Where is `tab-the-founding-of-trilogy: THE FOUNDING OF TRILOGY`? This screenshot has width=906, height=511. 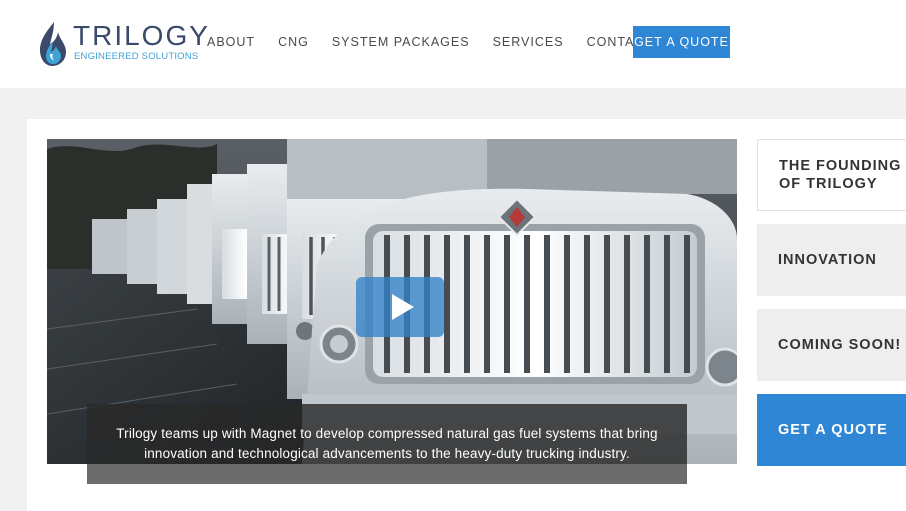
tab-the-founding-of-trilogy: THE FOUNDING OF TRILOGY is located at coordinates (831, 175).